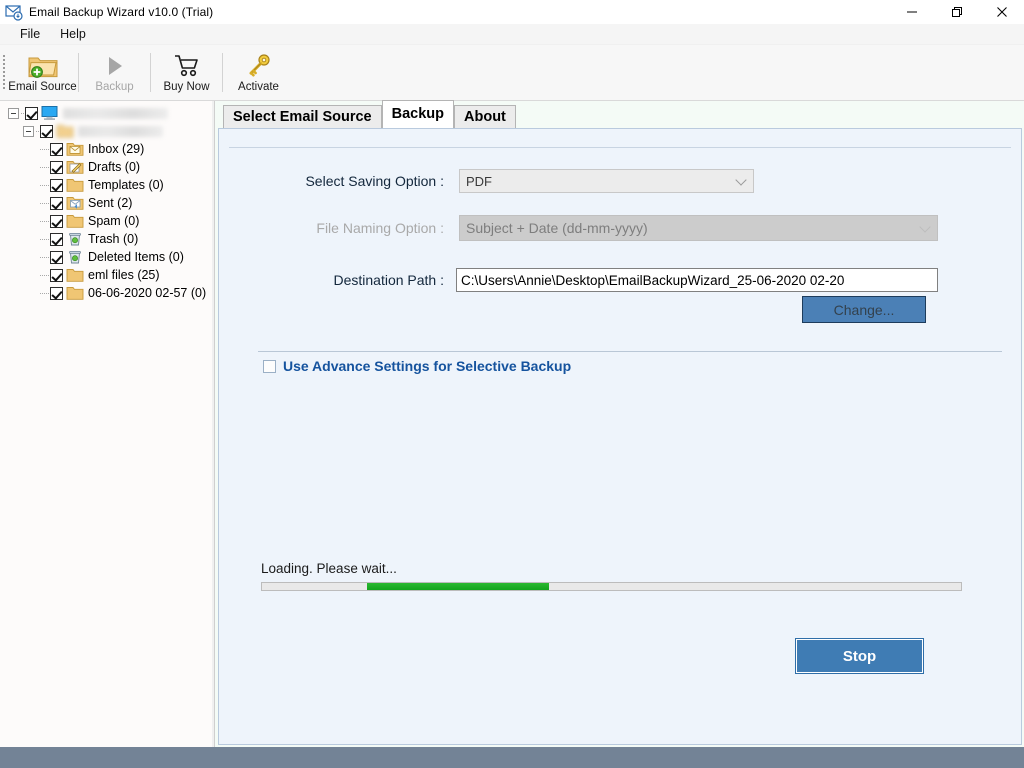  What do you see at coordinates (73, 34) in the screenshot?
I see `menu-item-help: Help` at bounding box center [73, 34].